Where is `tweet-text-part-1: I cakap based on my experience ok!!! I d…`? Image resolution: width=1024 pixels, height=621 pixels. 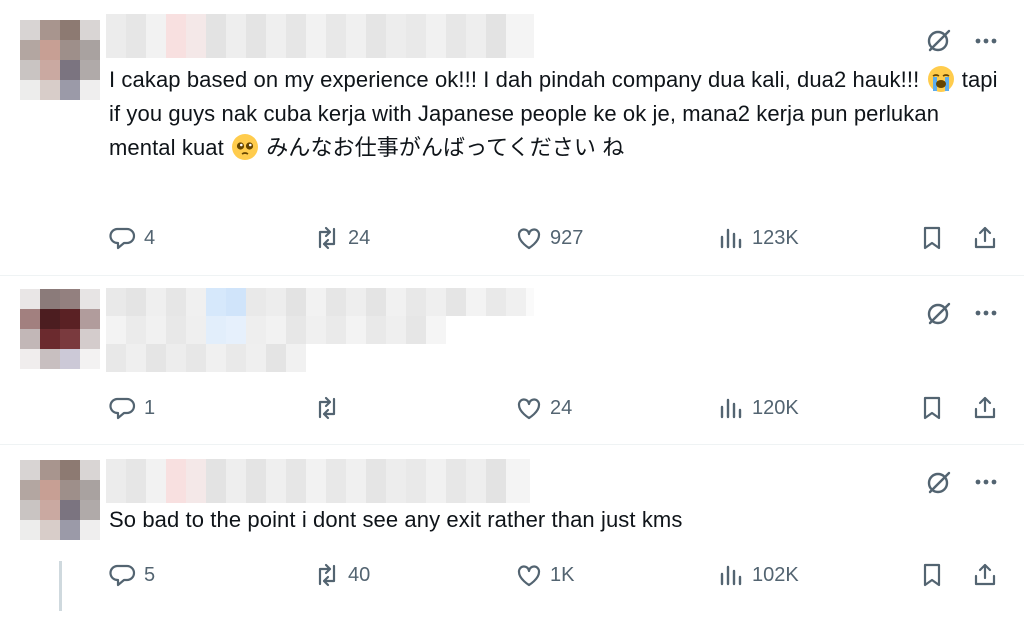
tweet-text-part-1: I cakap based on my experience ok!!! I d… is located at coordinates (517, 79).